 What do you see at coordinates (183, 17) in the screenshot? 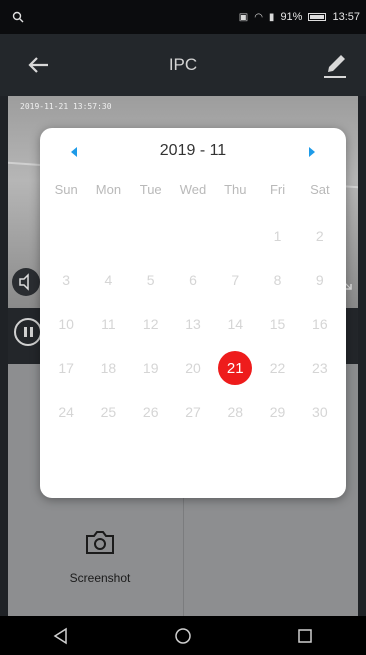
I see `status-bar: ▣ ◠ ▮ 91% 13:57` at bounding box center [183, 17].